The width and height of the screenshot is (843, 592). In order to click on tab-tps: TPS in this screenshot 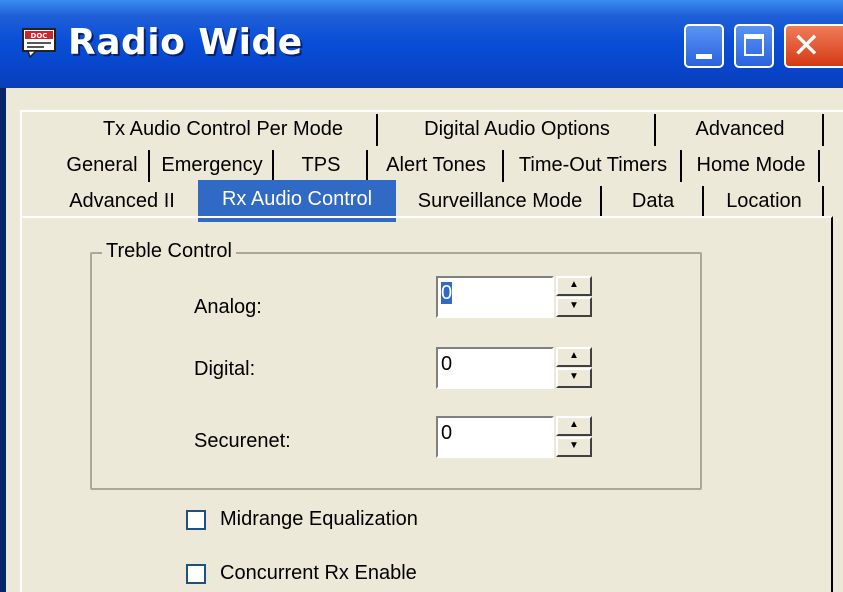, I will do `click(321, 166)`.